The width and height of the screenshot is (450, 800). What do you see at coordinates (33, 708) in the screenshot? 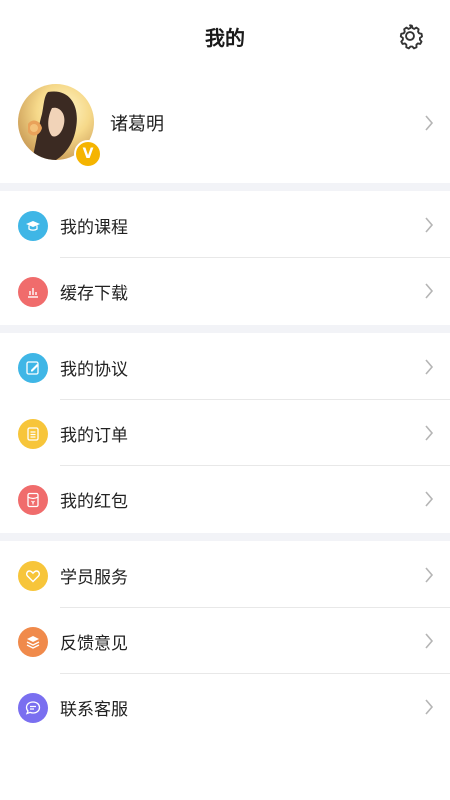
I see `chat-bubble-icon` at bounding box center [33, 708].